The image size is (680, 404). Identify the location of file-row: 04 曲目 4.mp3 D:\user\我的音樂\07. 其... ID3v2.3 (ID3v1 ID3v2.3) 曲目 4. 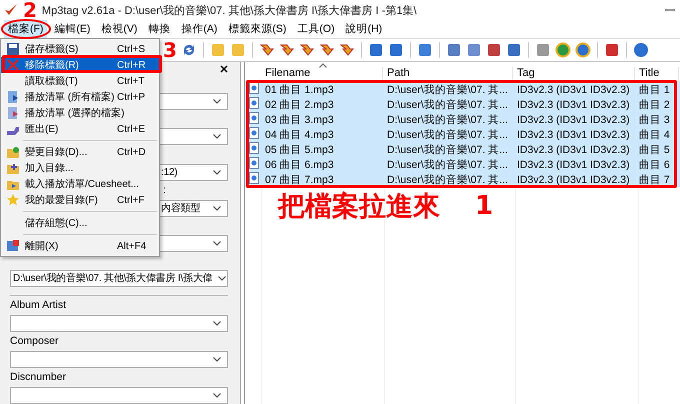
(462, 134).